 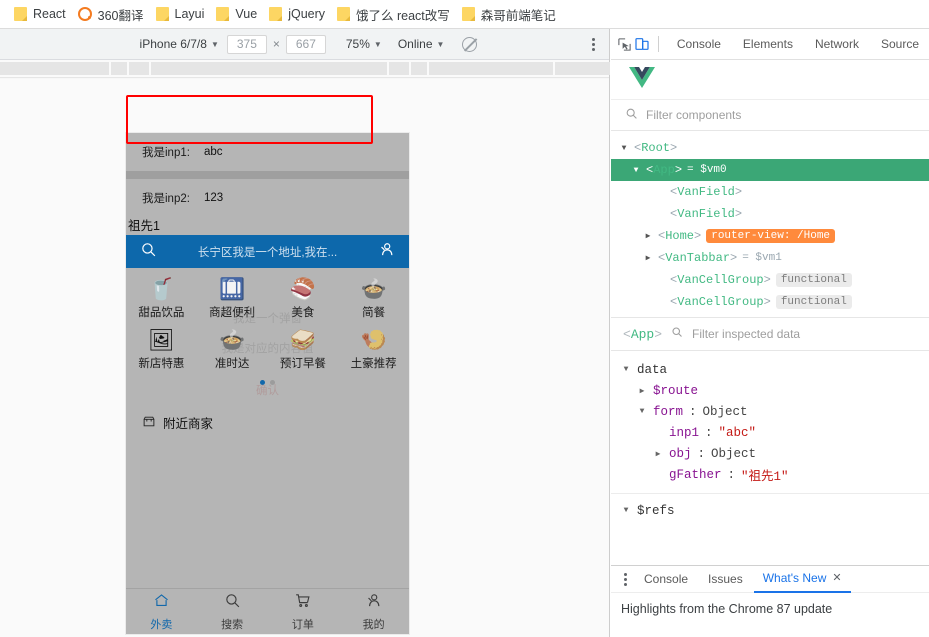 I want to click on tree-node-app: ▼ <App> = $vm0, so click(x=770, y=170).